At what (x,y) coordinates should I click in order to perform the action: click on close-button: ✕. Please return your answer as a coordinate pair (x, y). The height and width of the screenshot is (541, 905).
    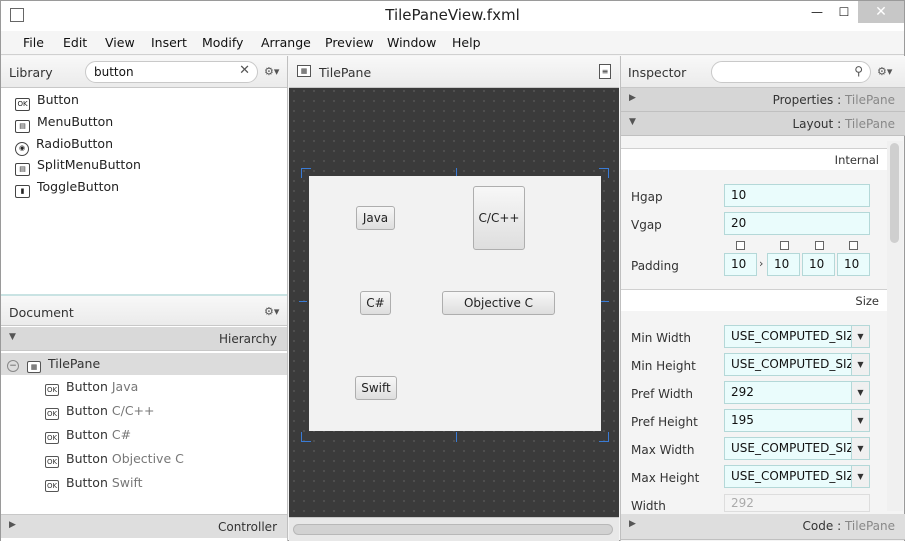
    Looking at the image, I should click on (881, 12).